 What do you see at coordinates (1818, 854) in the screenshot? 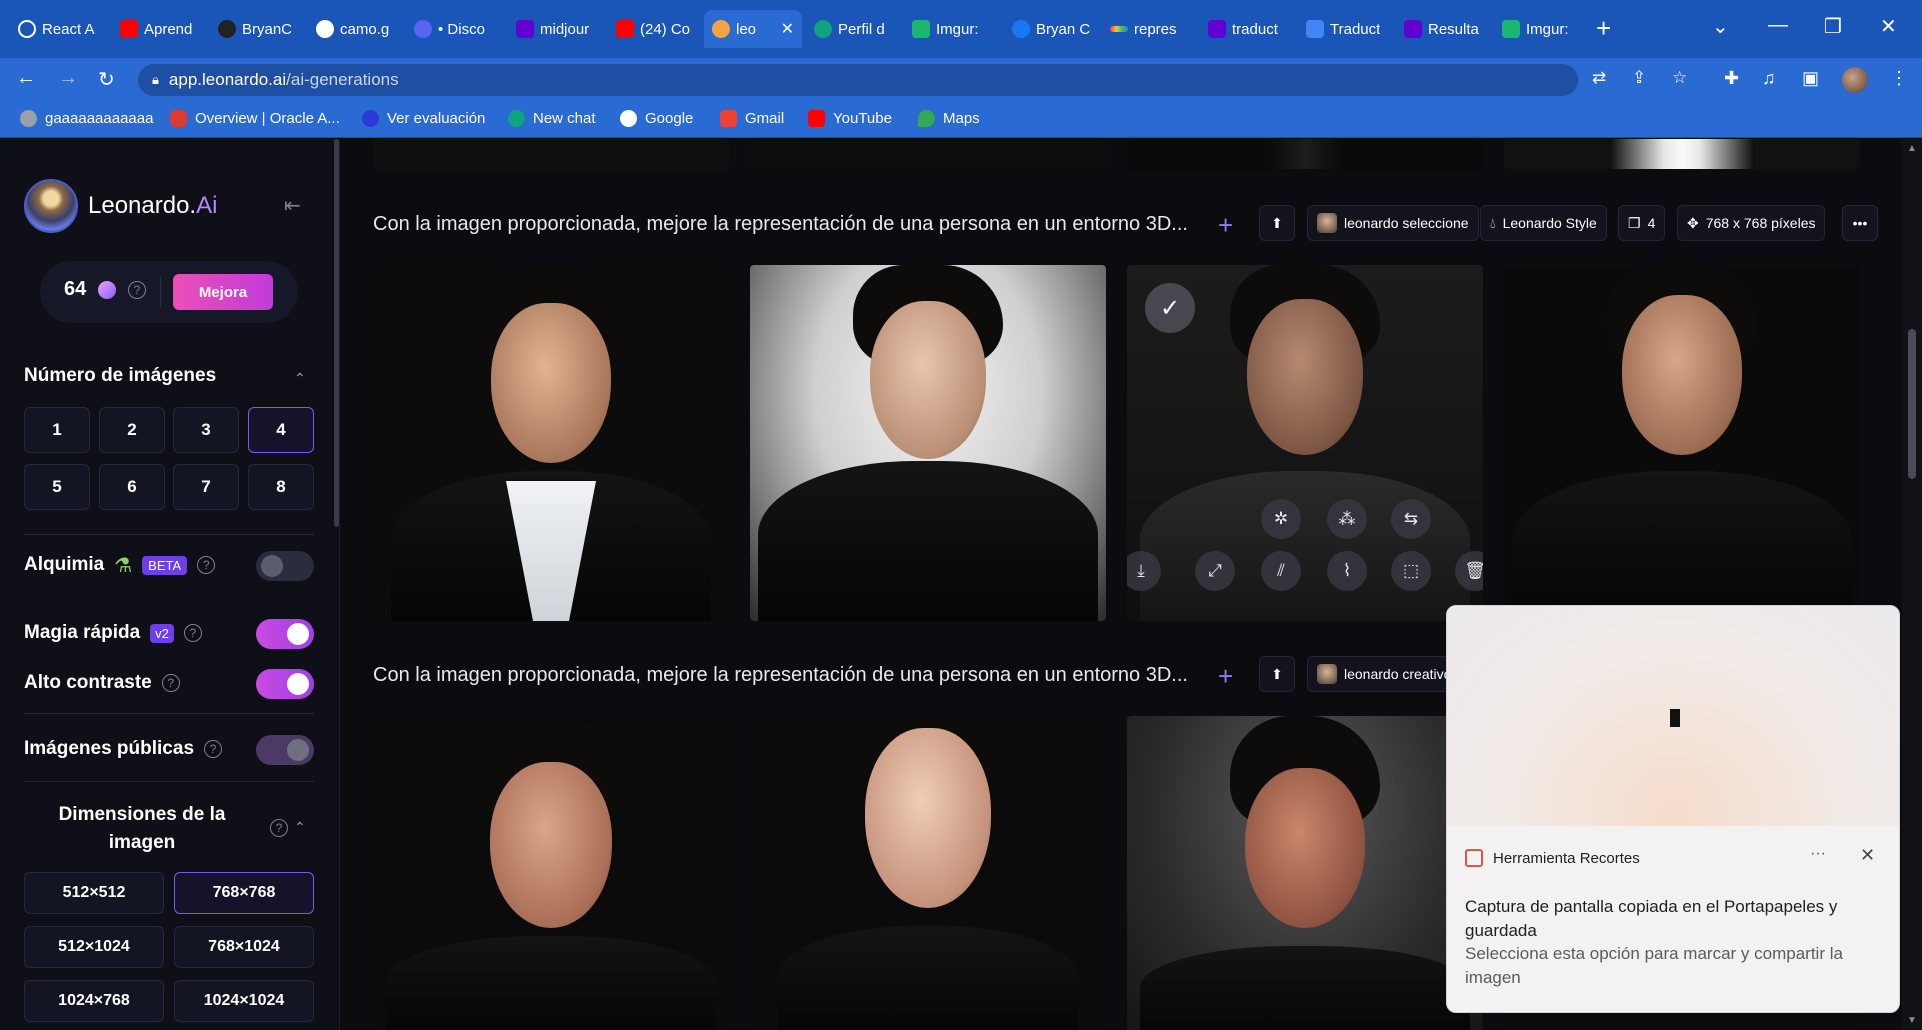
I see `more-options-icon: ···` at bounding box center [1818, 854].